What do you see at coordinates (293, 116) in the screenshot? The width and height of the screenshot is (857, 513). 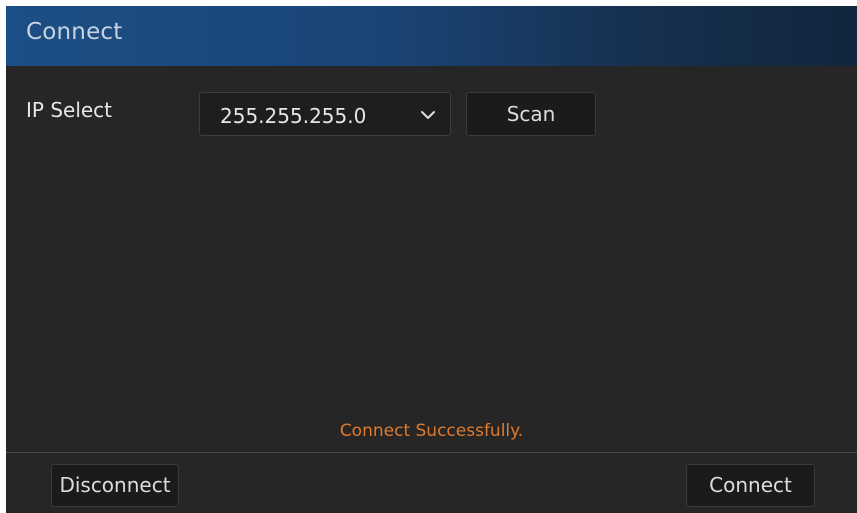 I see `ip-select-value: 255.255.255.0` at bounding box center [293, 116].